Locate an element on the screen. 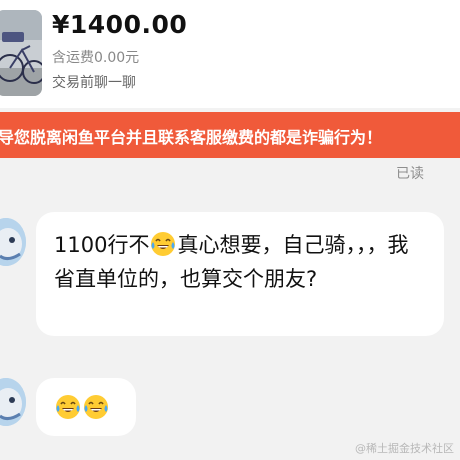  fraud-warning-text: 导您脱离闲鱼平台并且联系客服缴费的都是诈骗行为！ is located at coordinates (191, 137).